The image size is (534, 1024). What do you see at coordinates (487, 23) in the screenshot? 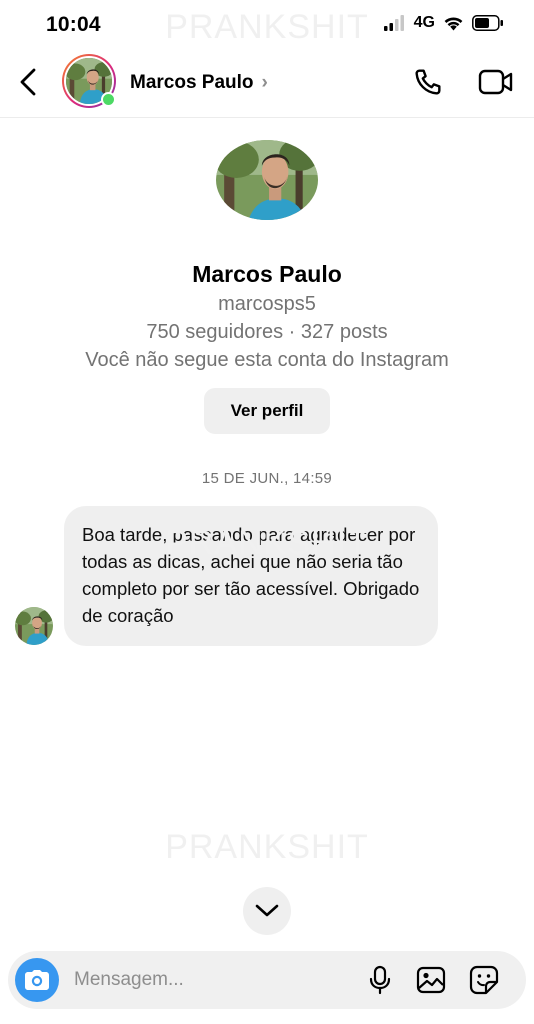
I see `battery-icon` at bounding box center [487, 23].